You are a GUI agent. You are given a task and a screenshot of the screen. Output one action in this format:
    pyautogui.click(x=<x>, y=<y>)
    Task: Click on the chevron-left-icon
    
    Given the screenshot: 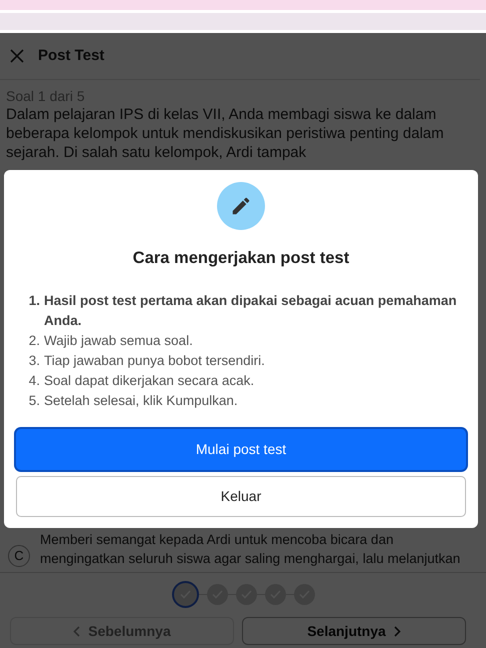 What is the action you would take?
    pyautogui.click(x=76, y=631)
    